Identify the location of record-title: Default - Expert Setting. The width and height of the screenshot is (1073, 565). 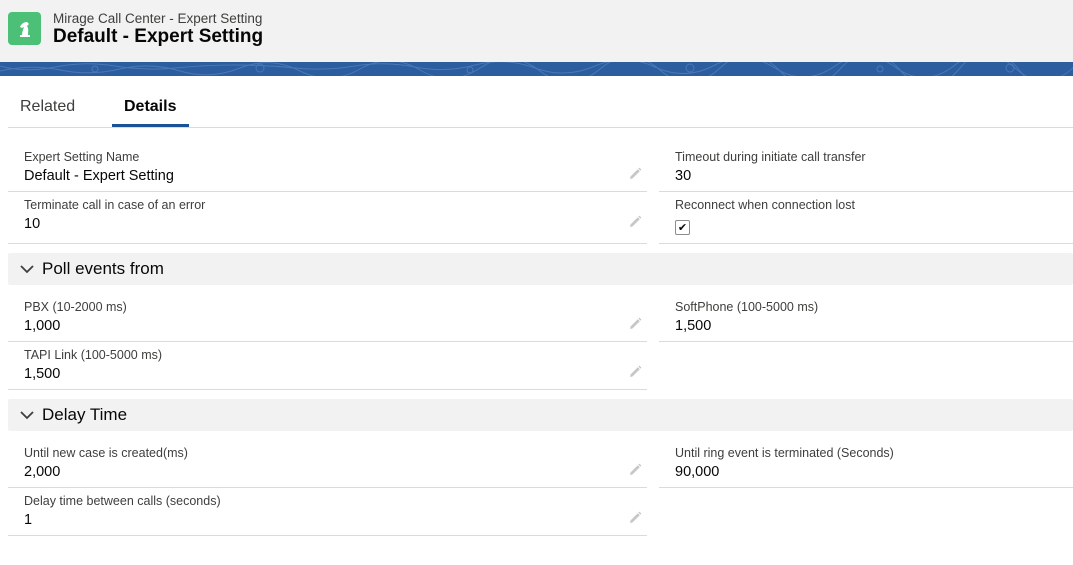
(158, 36).